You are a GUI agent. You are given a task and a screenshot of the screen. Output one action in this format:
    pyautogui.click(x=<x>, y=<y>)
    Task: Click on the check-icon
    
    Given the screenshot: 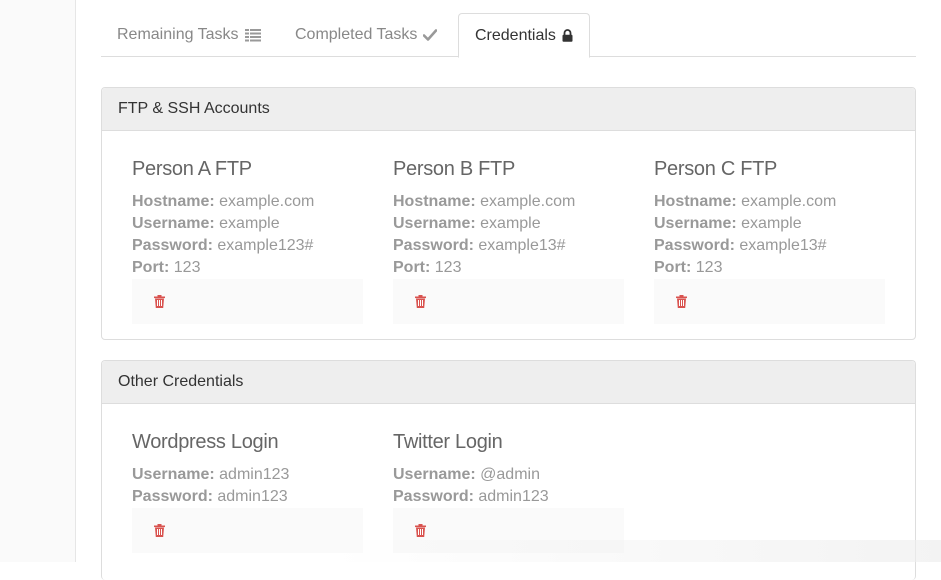 What is the action you would take?
    pyautogui.click(x=430, y=35)
    